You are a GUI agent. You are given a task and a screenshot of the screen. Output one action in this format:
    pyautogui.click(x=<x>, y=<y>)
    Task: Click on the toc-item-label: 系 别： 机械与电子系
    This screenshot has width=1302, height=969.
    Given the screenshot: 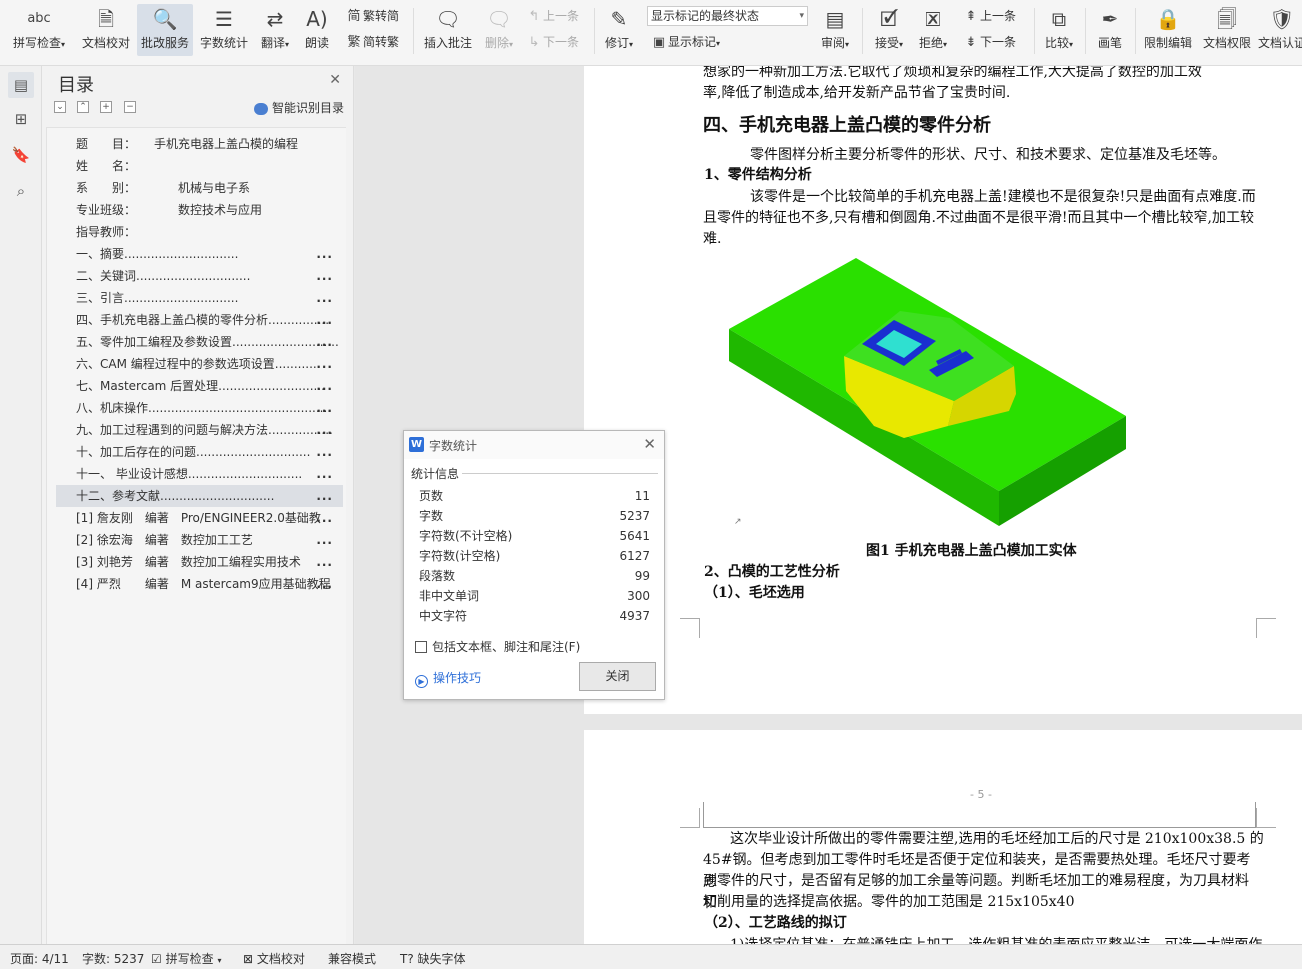 What is the action you would take?
    pyautogui.click(x=163, y=188)
    